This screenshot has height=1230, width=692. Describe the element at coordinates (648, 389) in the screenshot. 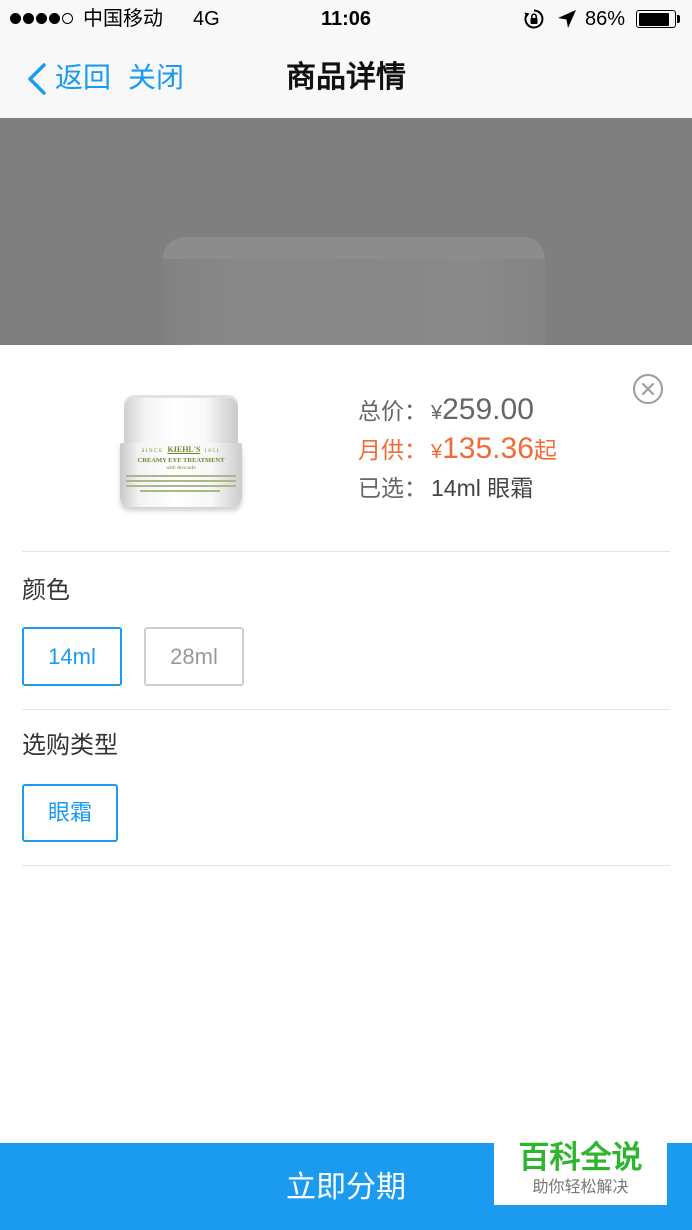

I see `close-circle-icon` at that location.